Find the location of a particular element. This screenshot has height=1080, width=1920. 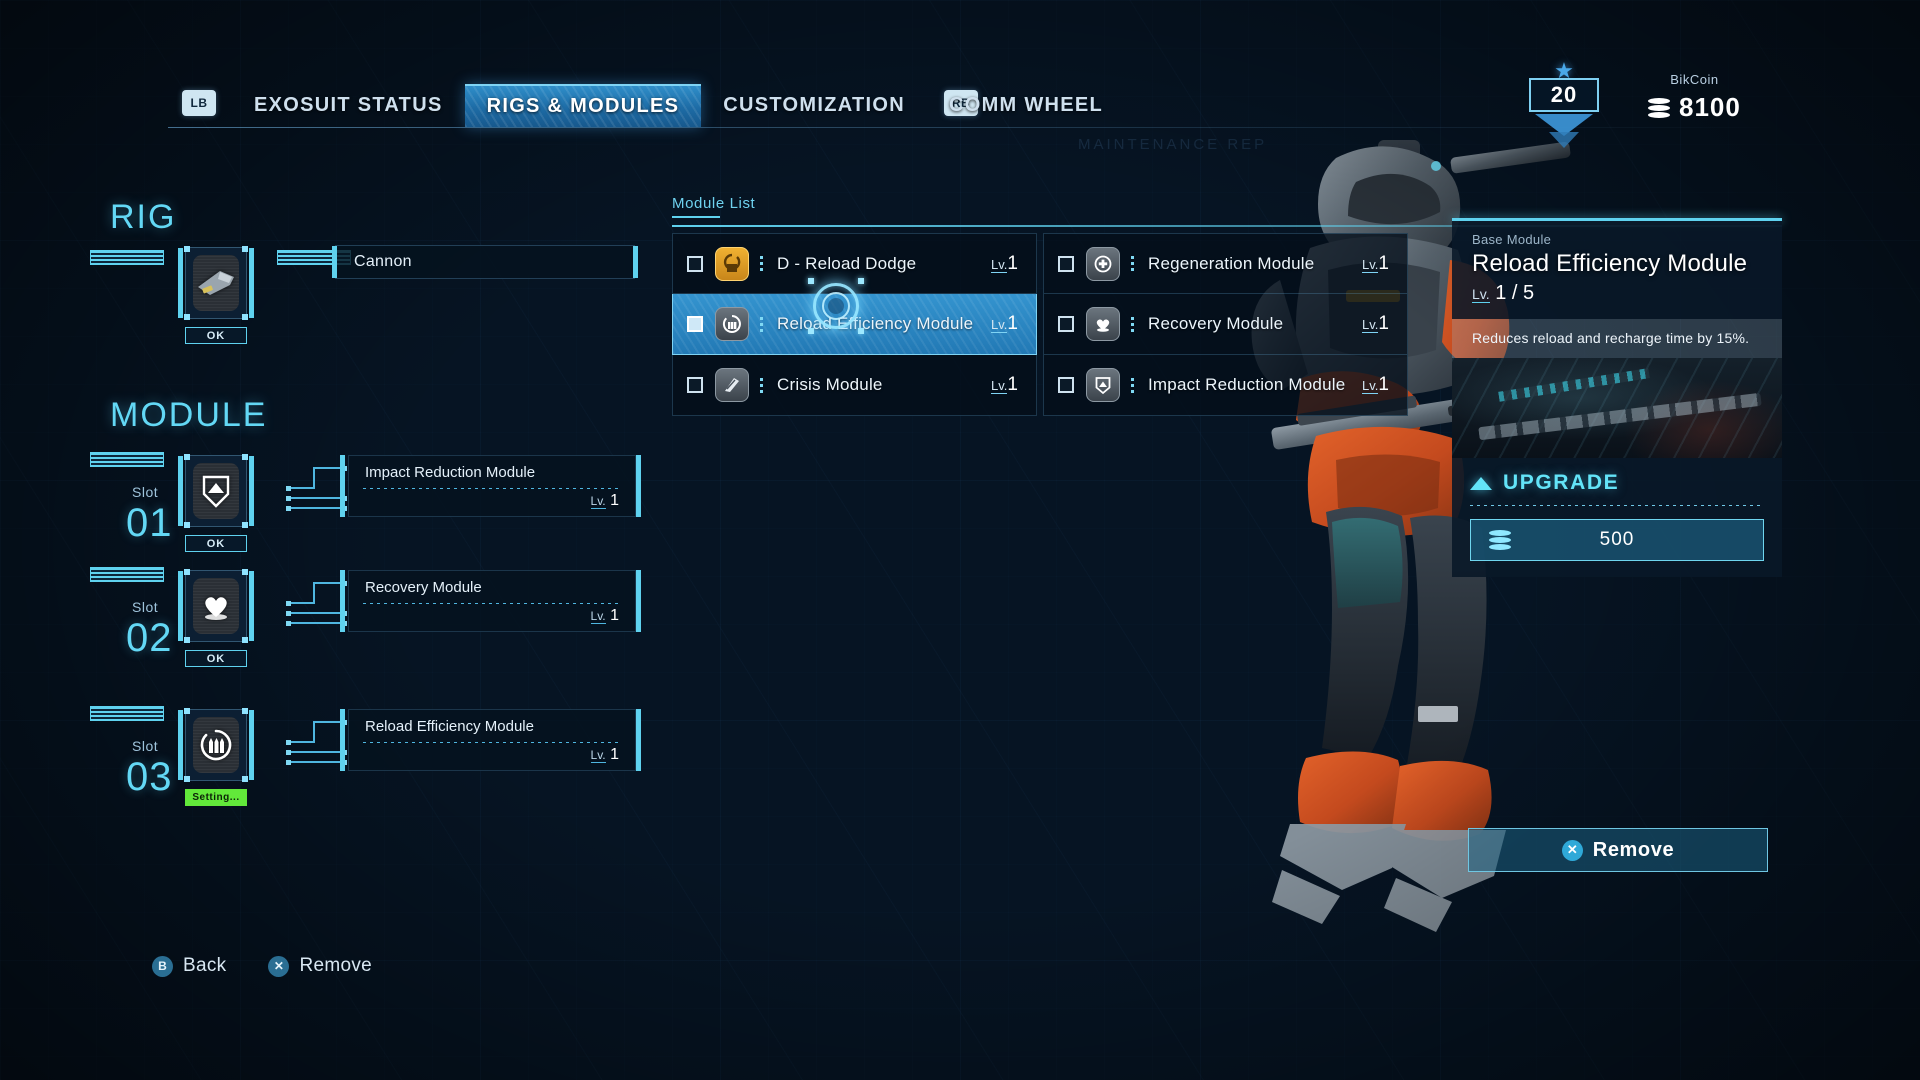

module-list-item: Recovery Module Lv.1 is located at coordinates (1225, 324).